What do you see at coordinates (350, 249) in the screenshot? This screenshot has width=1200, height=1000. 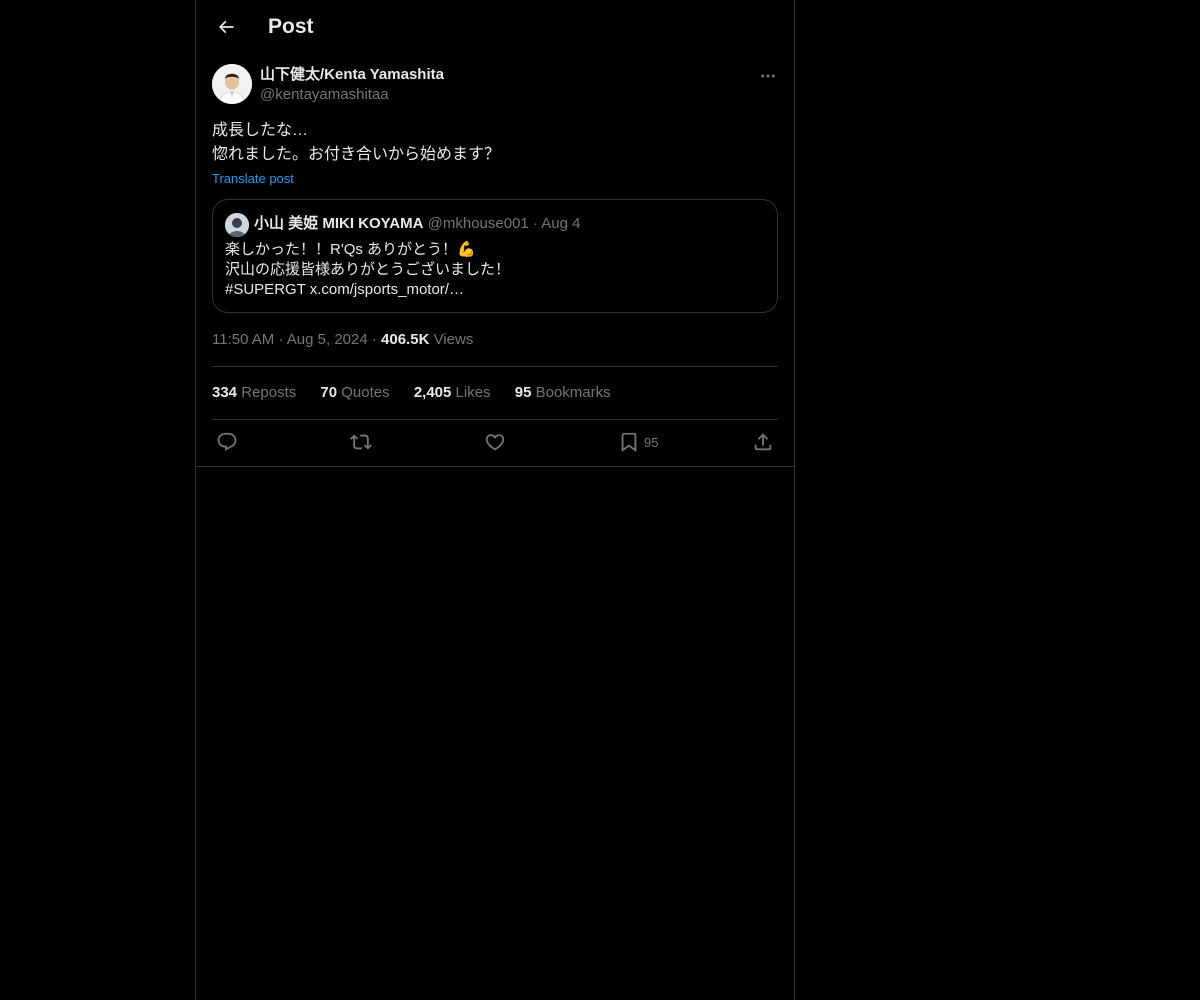 I see `quote-line: 楽しかった！！R'Qs ありがとう！💪` at bounding box center [350, 249].